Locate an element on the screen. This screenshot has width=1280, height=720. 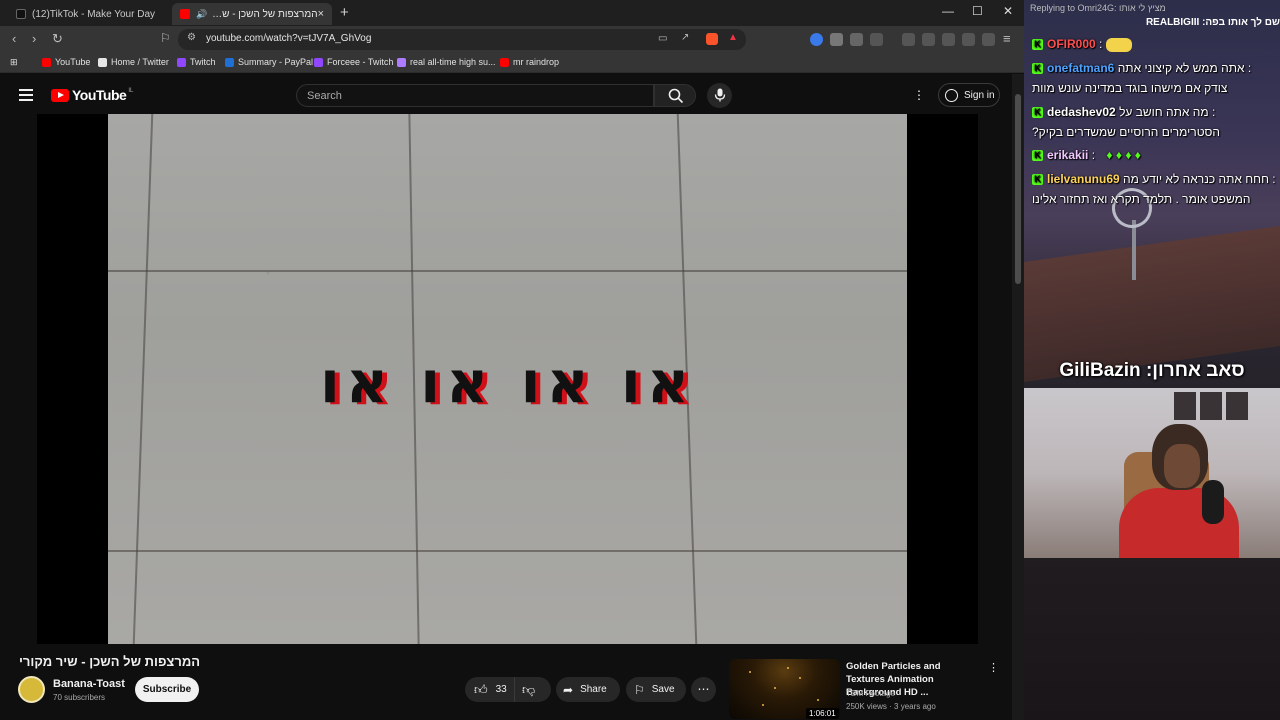
tab-youtube-active: 🔊 המרצפות של השכן - שיר מקו × is located at coordinates (252, 14).